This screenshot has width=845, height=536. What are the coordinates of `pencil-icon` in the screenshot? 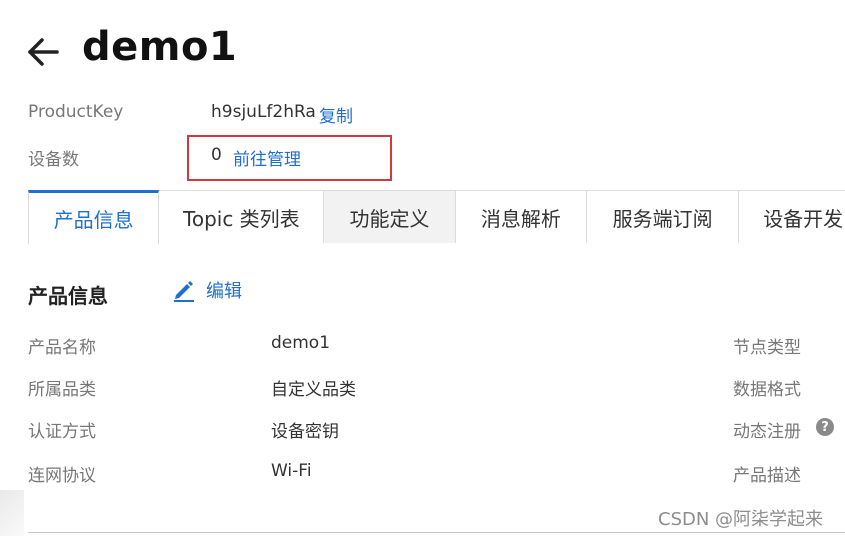 It's located at (184, 291).